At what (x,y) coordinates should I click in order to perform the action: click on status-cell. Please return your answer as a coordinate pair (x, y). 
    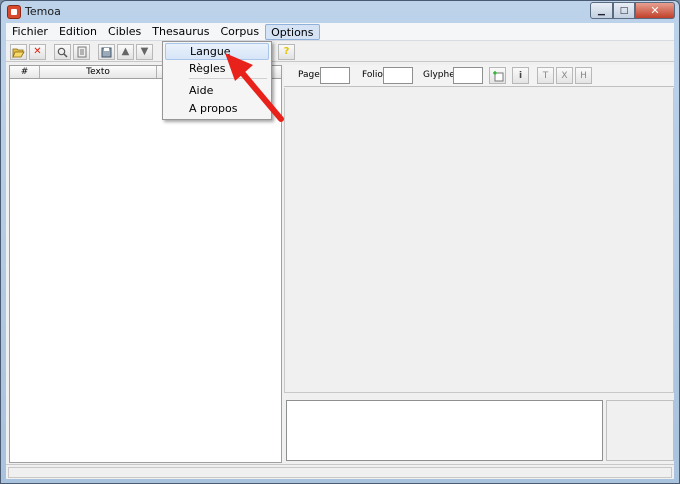
    Looking at the image, I should click on (340, 472).